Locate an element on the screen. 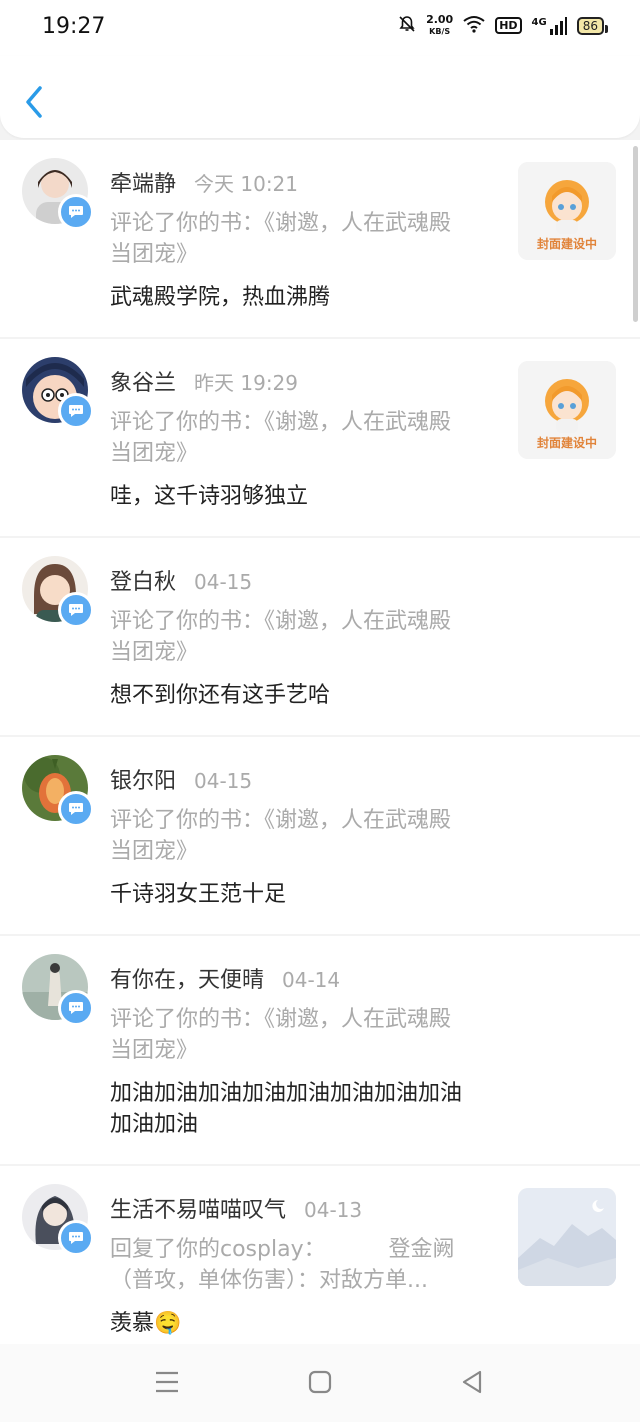 The image size is (640, 1422). comment-text: 想不到你还有这手艺哈 is located at coordinates (220, 695).